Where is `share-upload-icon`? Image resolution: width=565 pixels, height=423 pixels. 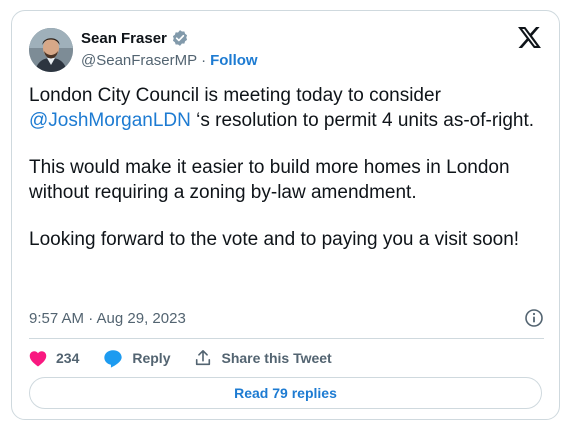
share-upload-icon is located at coordinates (203, 357).